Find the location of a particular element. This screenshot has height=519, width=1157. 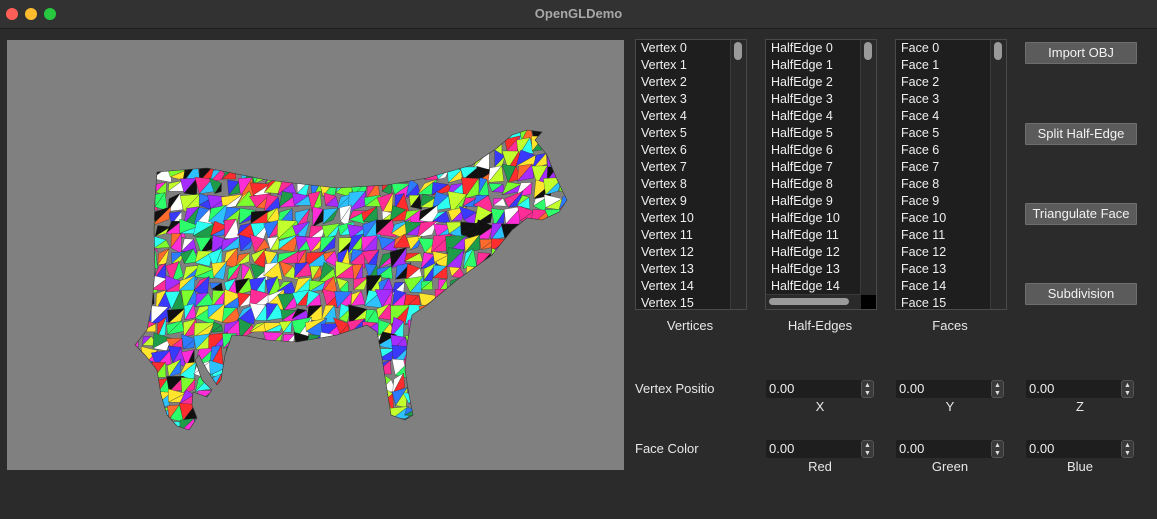

subdivision-button: Subdivision is located at coordinates (1081, 294).